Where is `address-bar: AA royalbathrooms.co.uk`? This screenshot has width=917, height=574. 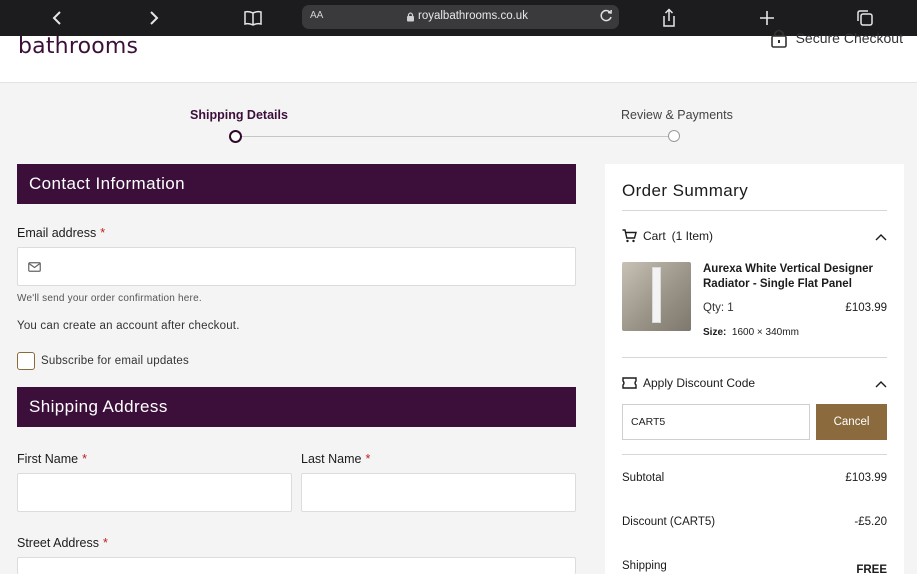 address-bar: AA royalbathrooms.co.uk is located at coordinates (460, 17).